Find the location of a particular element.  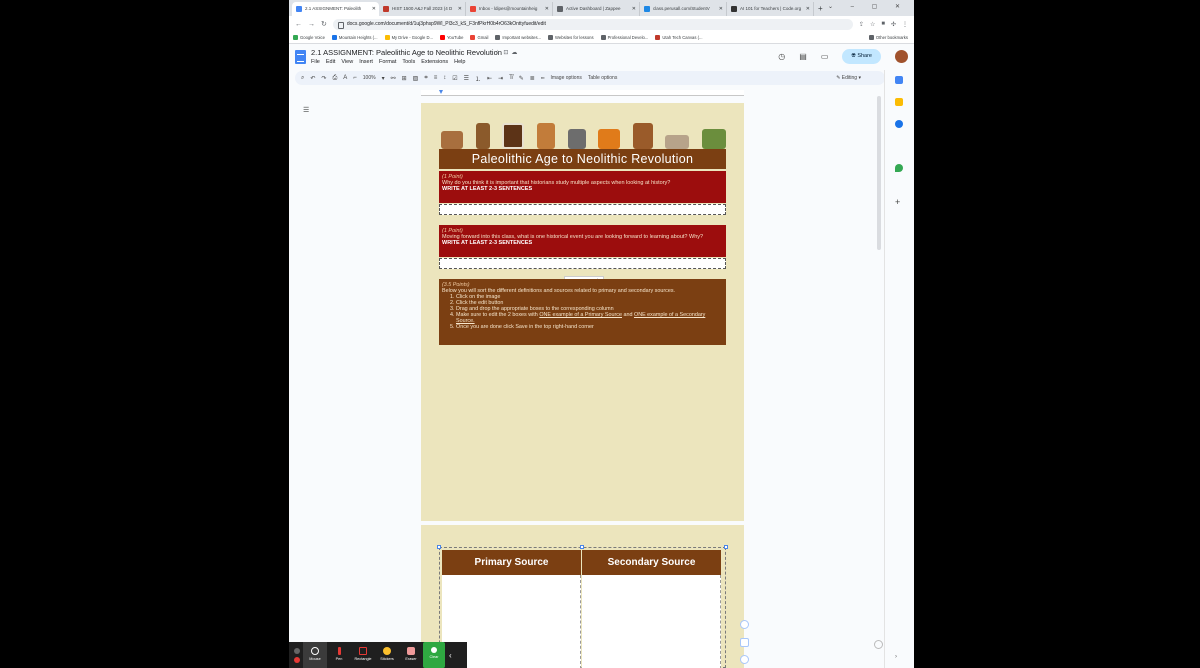

menu-format: Format is located at coordinates (387, 62).